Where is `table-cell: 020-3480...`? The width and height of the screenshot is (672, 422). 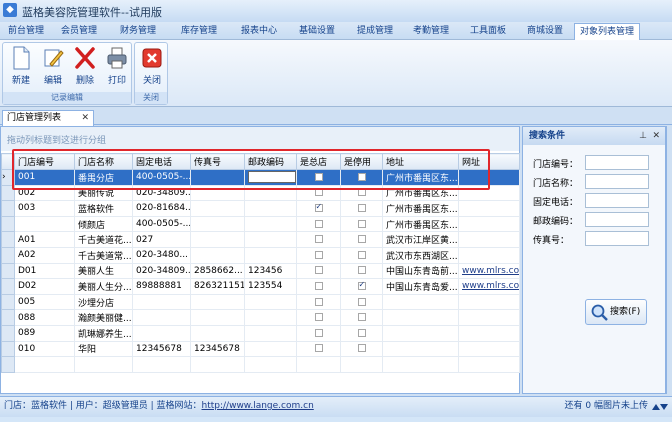 table-cell: 020-3480... is located at coordinates (161, 255).